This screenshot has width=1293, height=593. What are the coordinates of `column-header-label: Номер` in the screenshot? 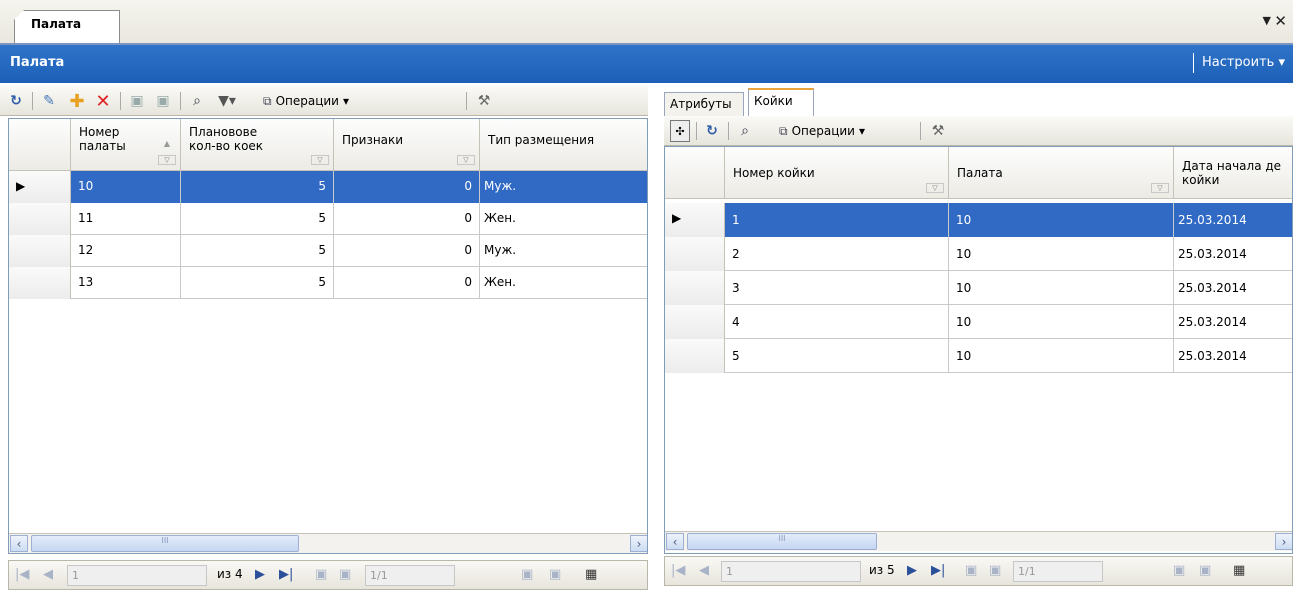 It's located at (99, 132).